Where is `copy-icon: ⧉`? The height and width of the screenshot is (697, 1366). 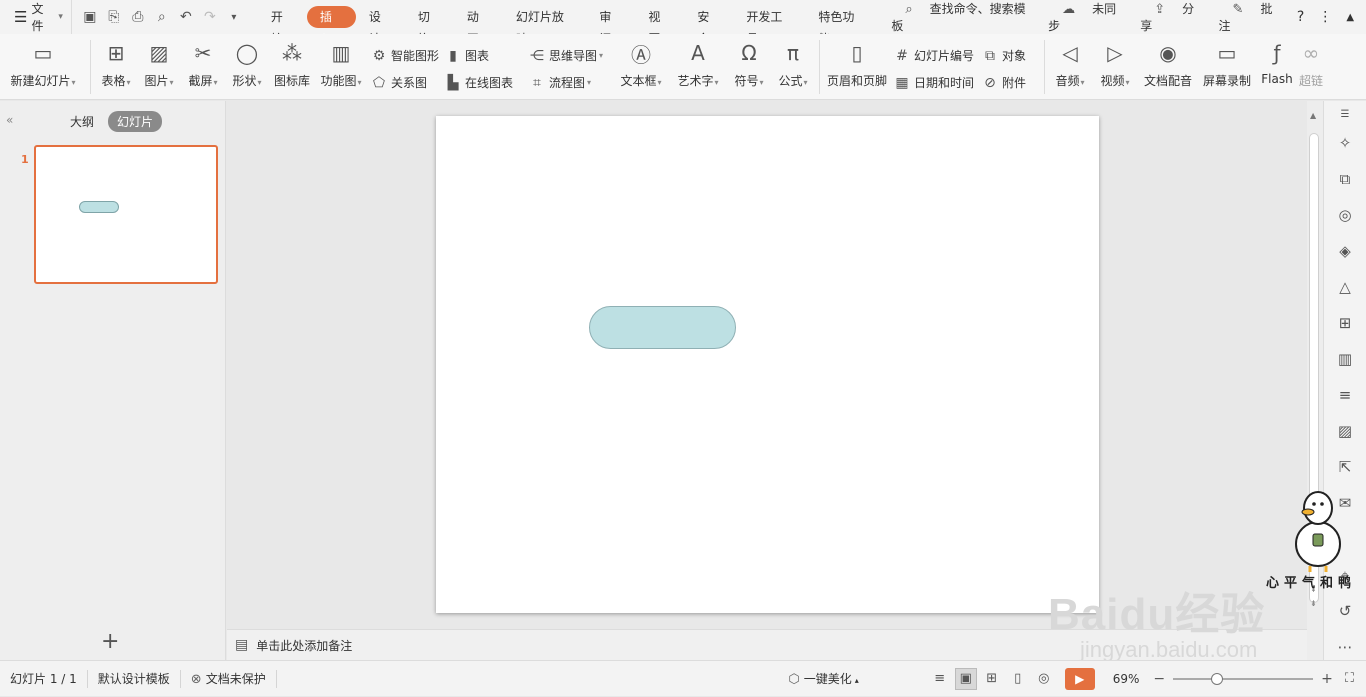
copy-icon: ⧉ is located at coordinates (1345, 179).